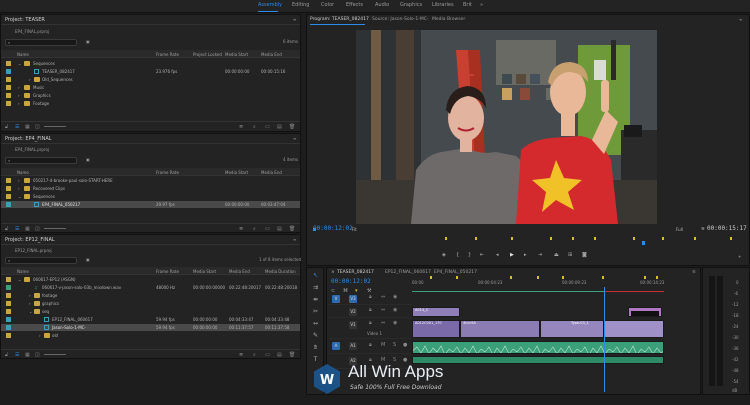  I want to click on mic-icon: ●, so click(405, 345).